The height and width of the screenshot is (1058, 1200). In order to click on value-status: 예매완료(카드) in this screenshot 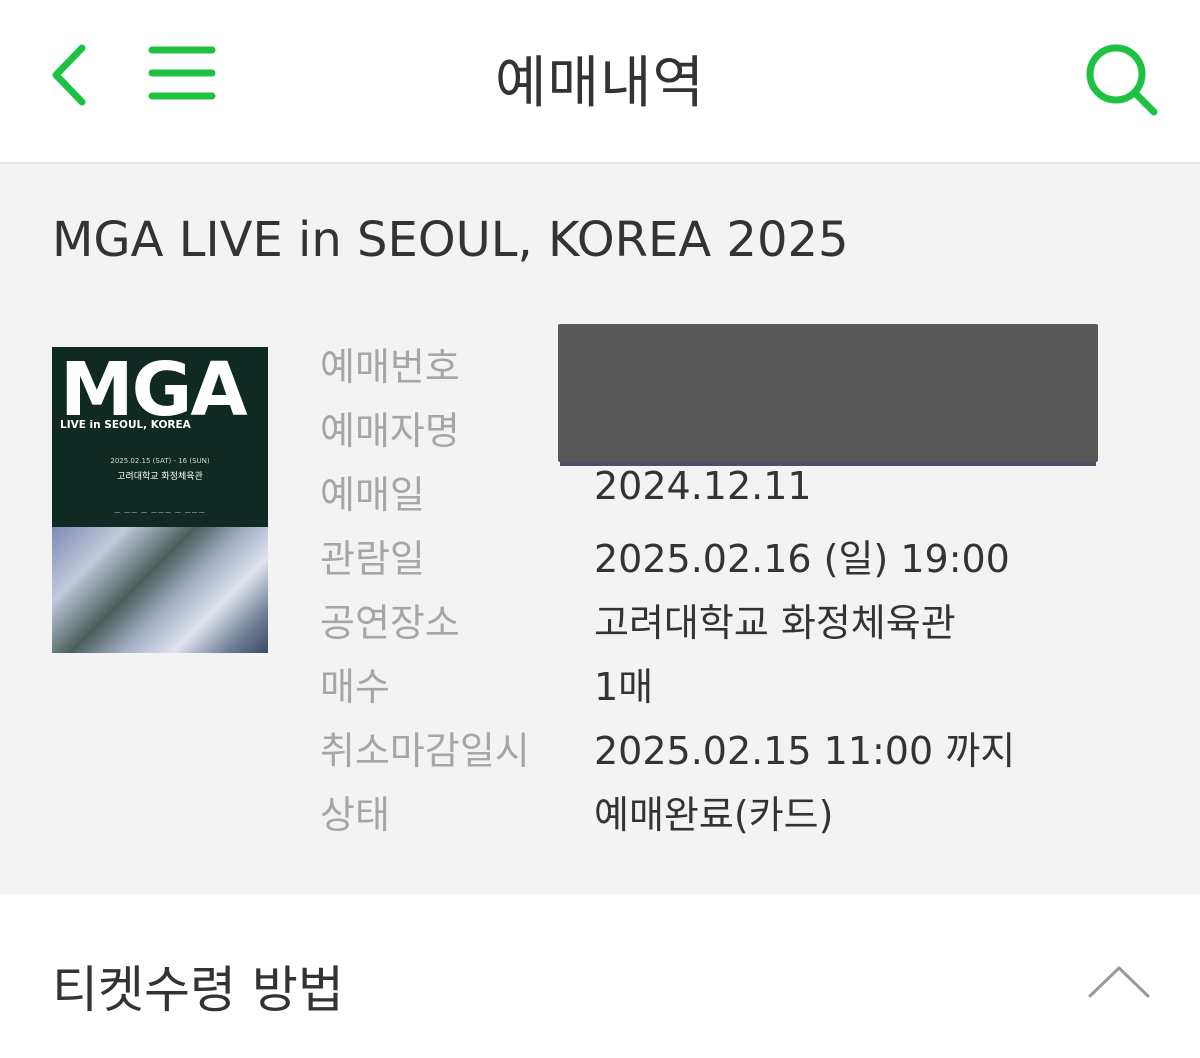, I will do `click(714, 815)`.